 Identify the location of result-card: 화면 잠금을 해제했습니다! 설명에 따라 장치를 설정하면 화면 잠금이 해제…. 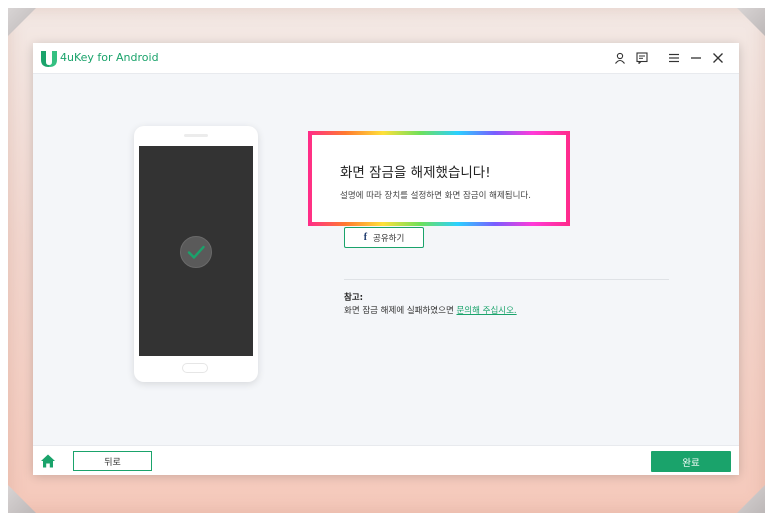
(439, 178).